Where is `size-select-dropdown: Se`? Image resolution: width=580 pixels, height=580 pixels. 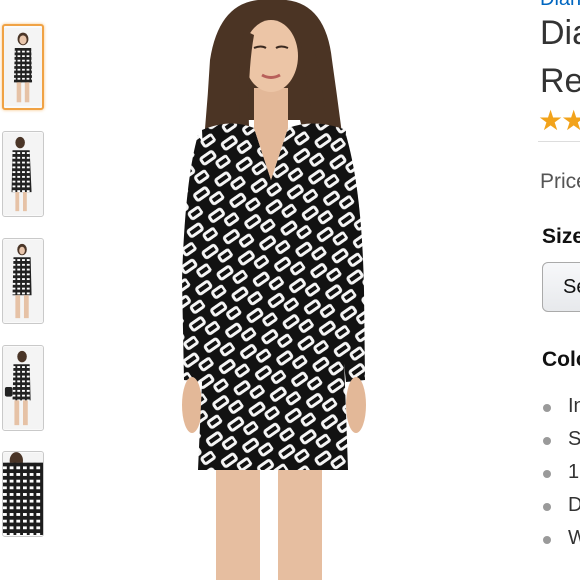 size-select-dropdown: Se is located at coordinates (561, 287).